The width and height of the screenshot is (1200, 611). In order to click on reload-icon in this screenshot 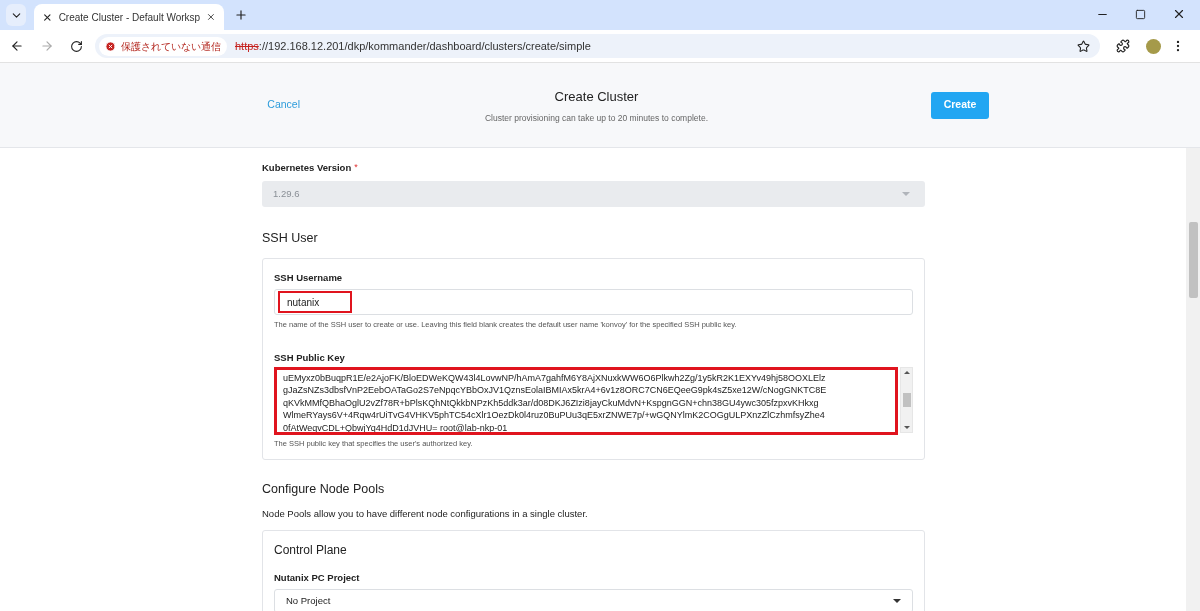, I will do `click(76, 46)`.